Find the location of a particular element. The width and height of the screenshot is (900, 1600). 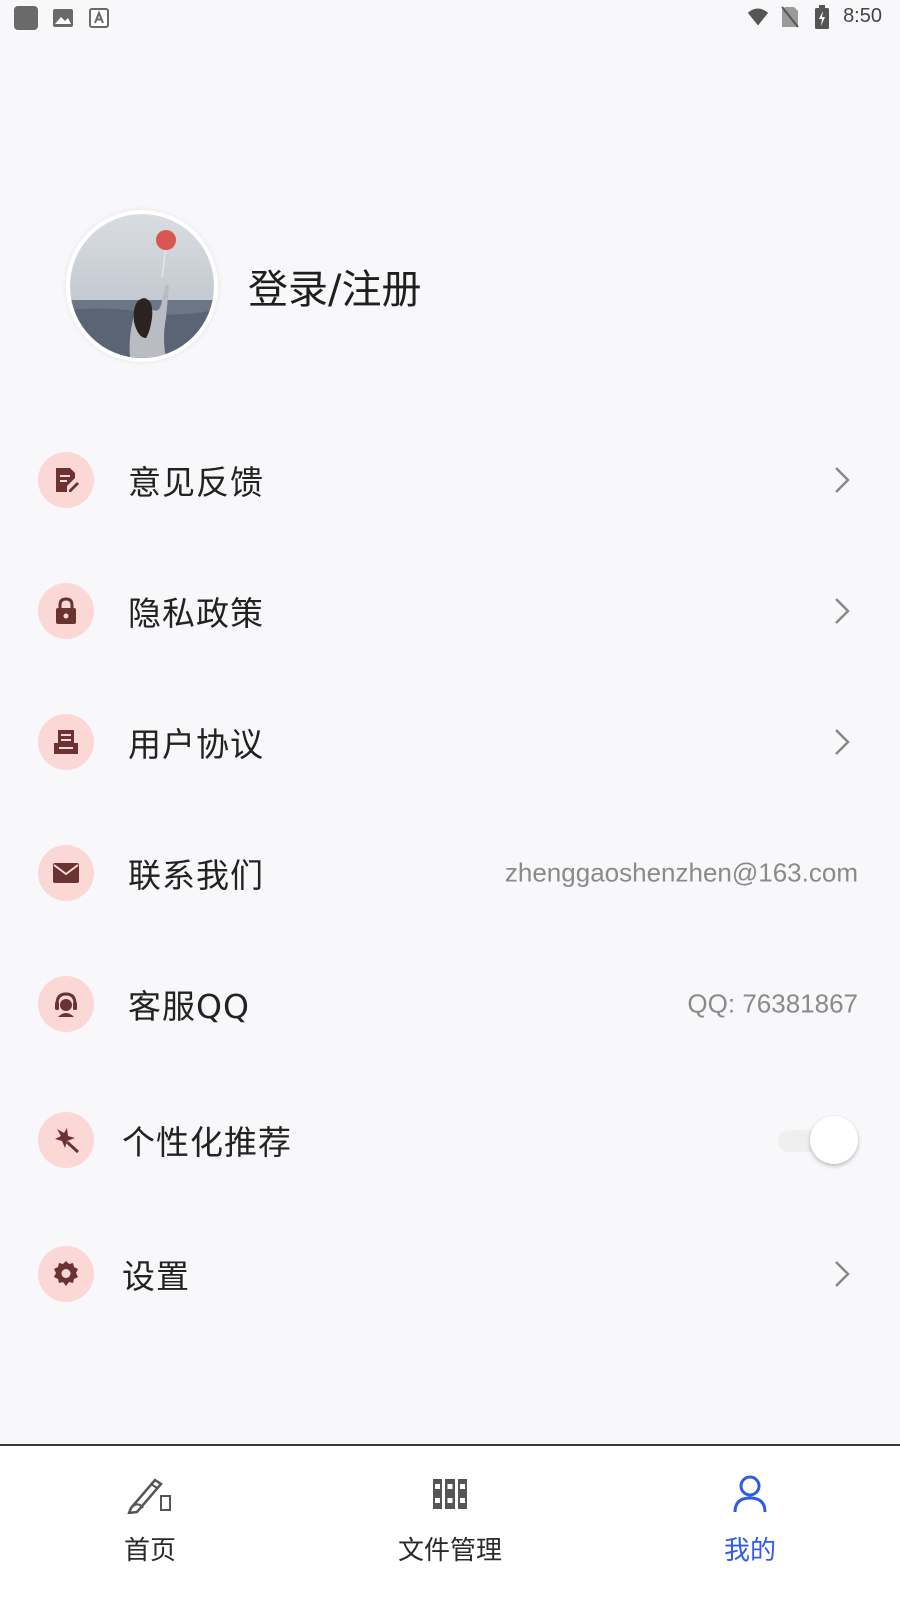

app-square-icon is located at coordinates (26, 18).